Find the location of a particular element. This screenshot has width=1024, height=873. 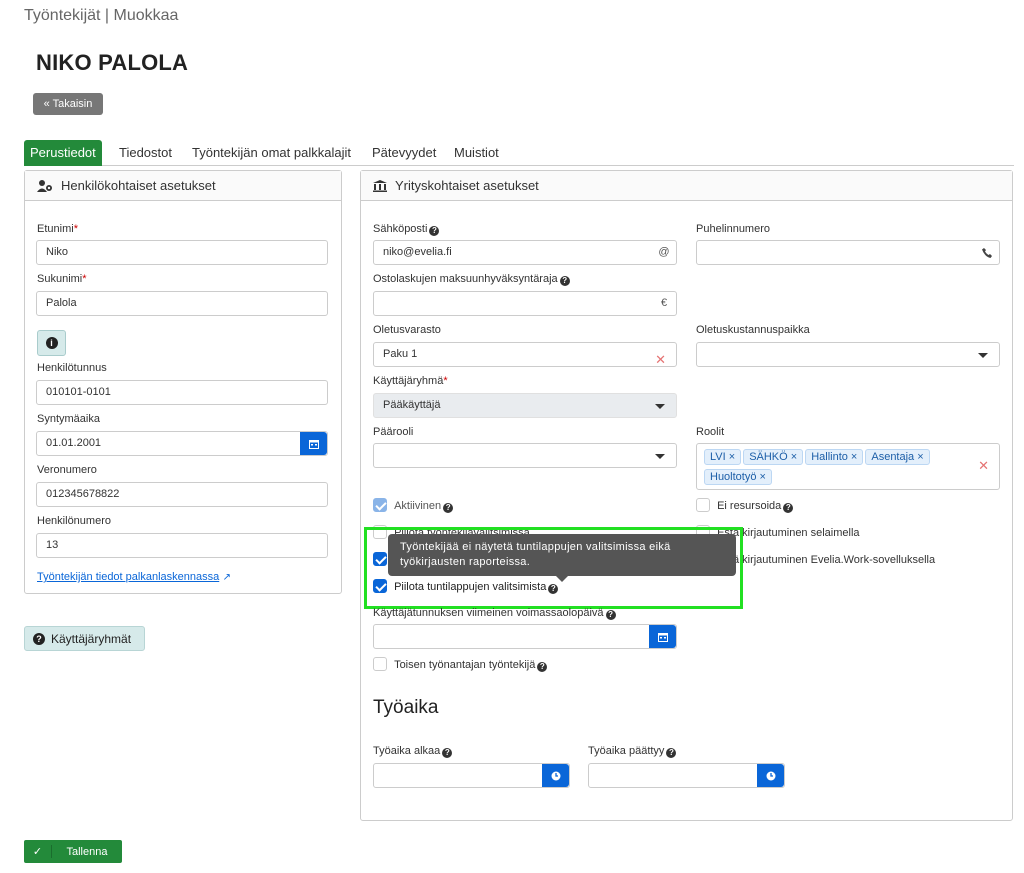

back-button: « Takaisin is located at coordinates (68, 104).